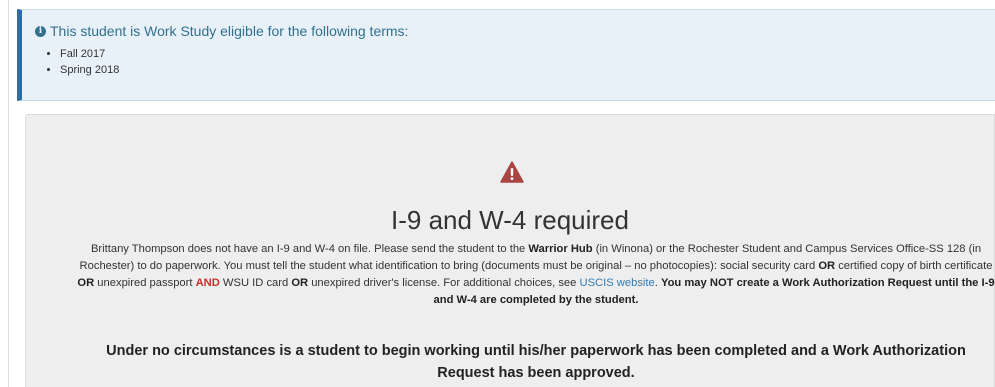 This screenshot has height=387, width=995. Describe the element at coordinates (560, 249) in the screenshot. I see `warrior-hub-text: Warrior Hub` at that location.